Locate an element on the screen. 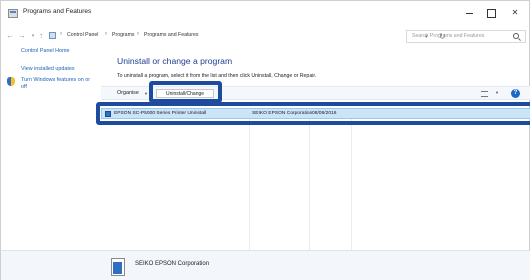 The height and width of the screenshot is (280, 530). view-options-icon is located at coordinates (484, 94).